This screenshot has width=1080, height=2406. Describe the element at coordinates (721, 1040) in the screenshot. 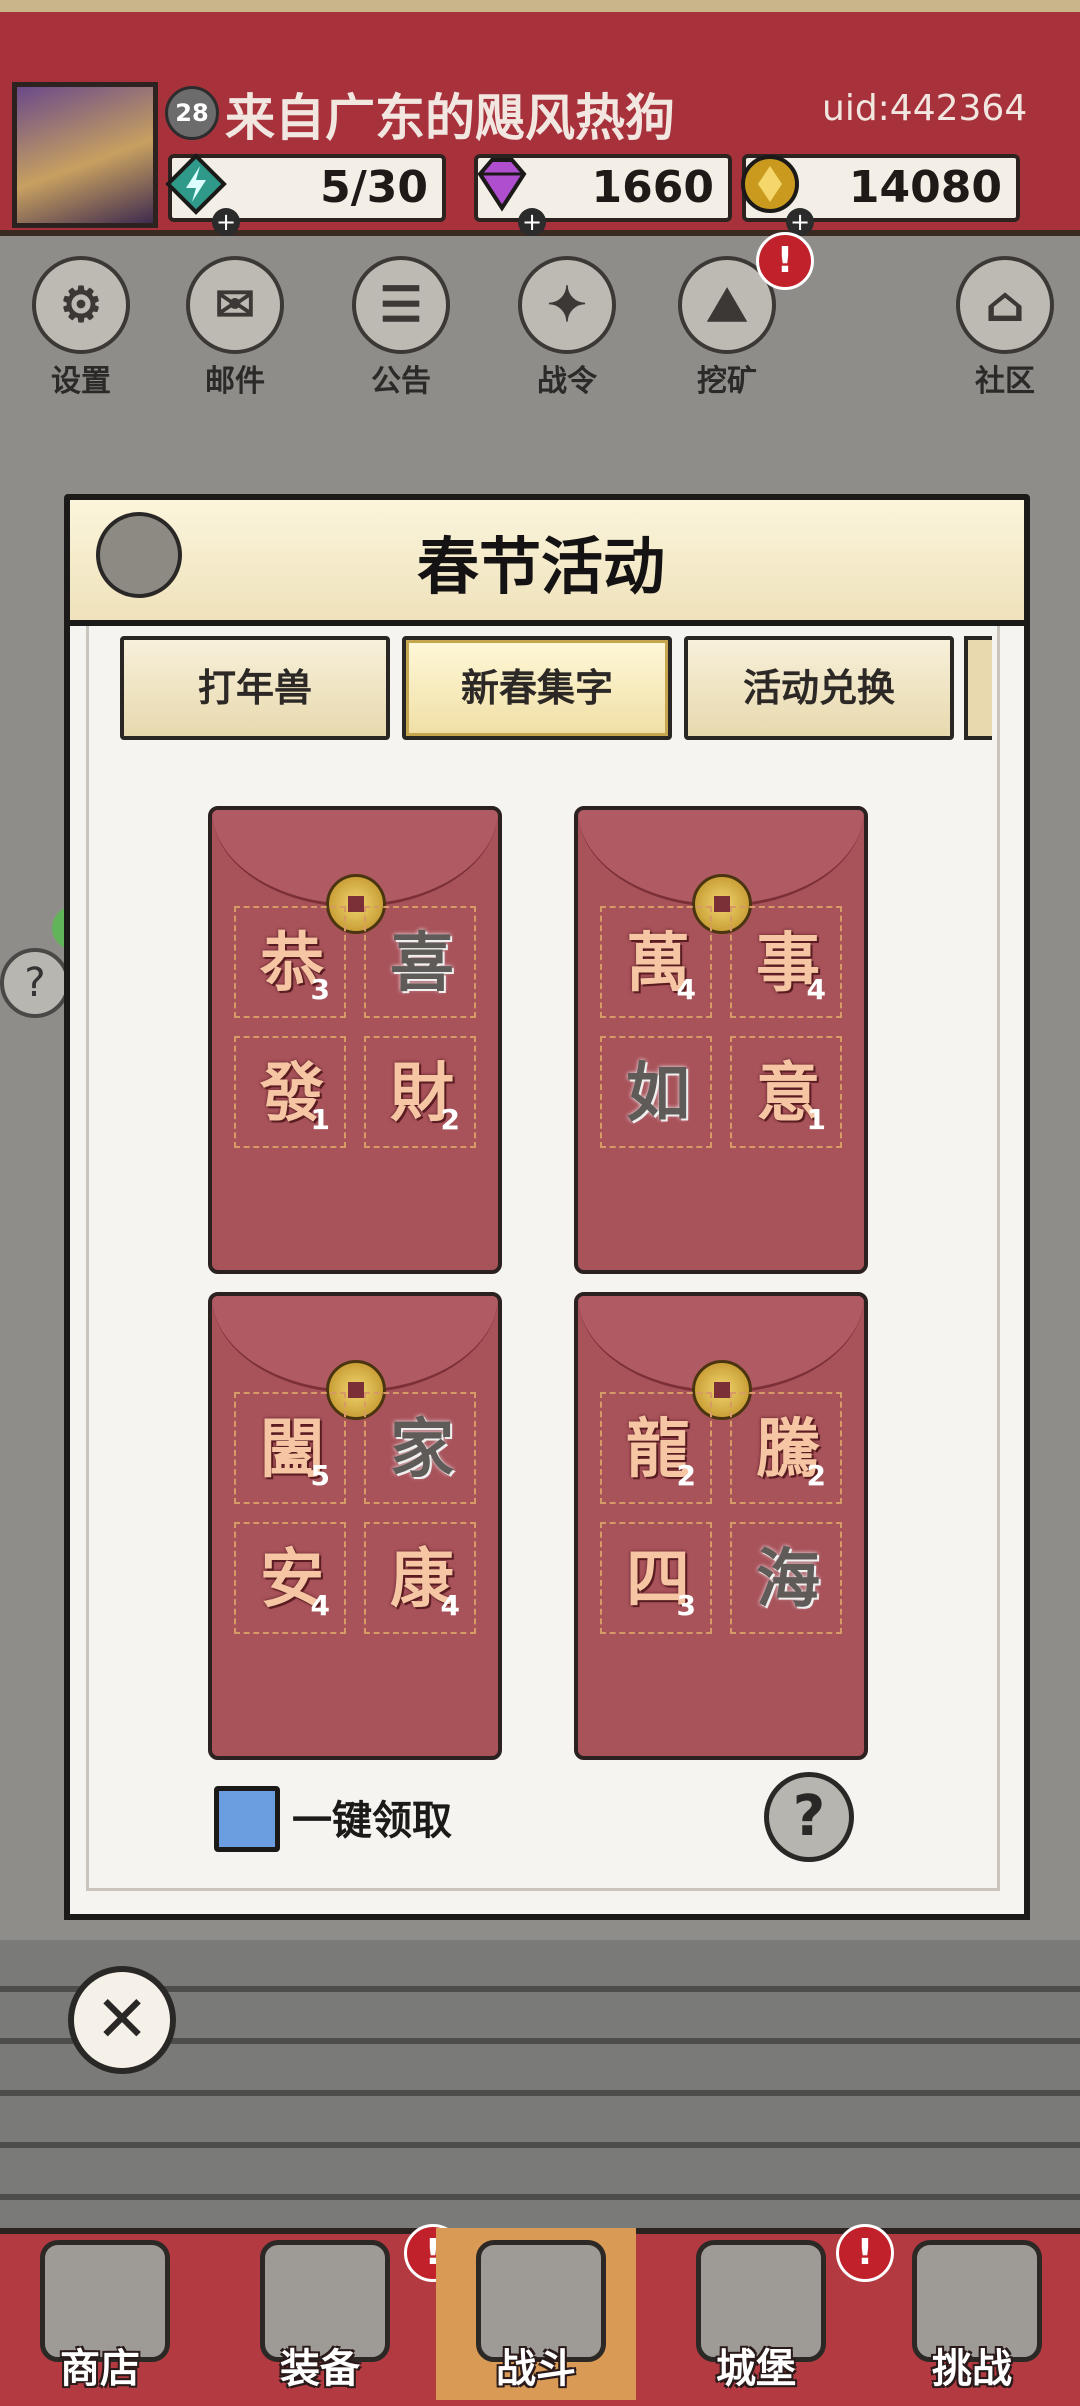

I see `red-envelope: 萬 4 事 4 如 意 1` at that location.